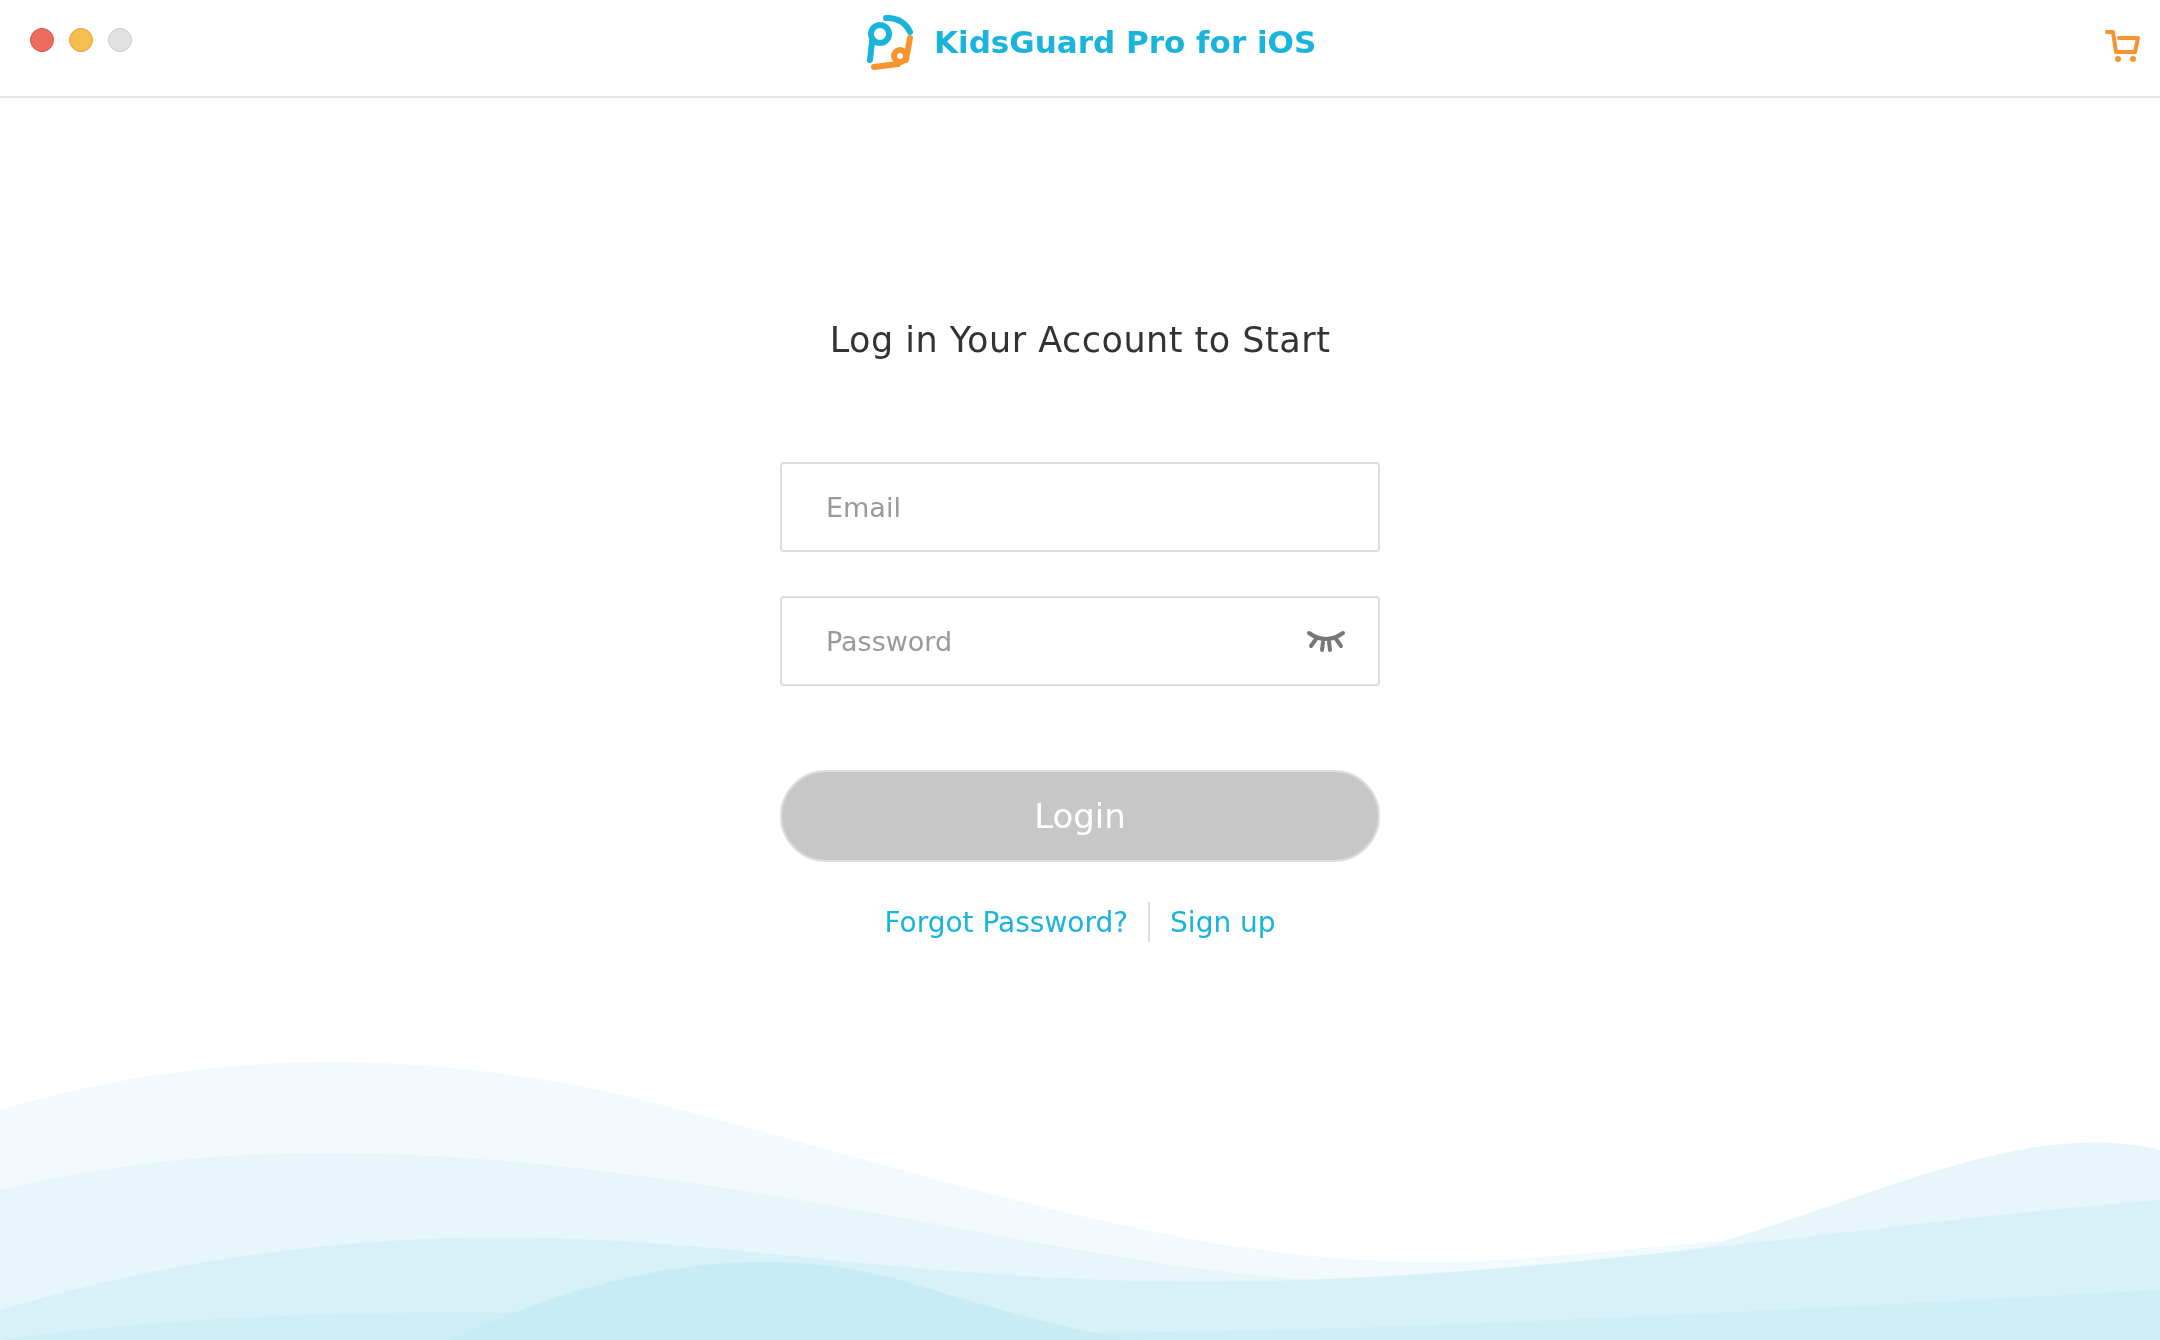 The image size is (2160, 1340). What do you see at coordinates (81, 40) in the screenshot?
I see `minimize-button` at bounding box center [81, 40].